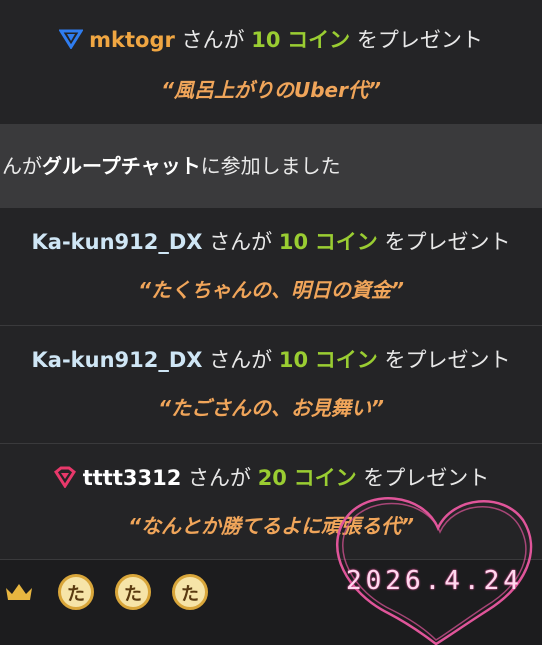  Describe the element at coordinates (132, 40) in the screenshot. I see `gift-username: mktogr` at that location.